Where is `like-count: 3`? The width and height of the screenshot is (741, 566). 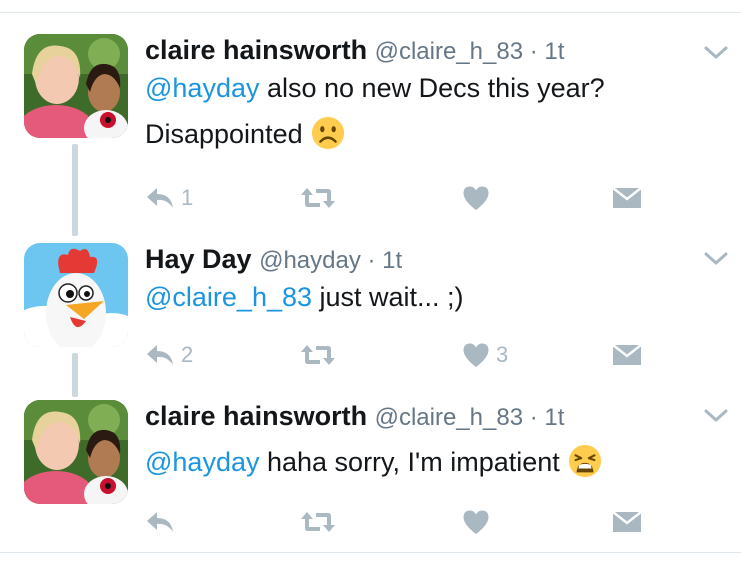
like-count: 3 is located at coordinates (502, 354).